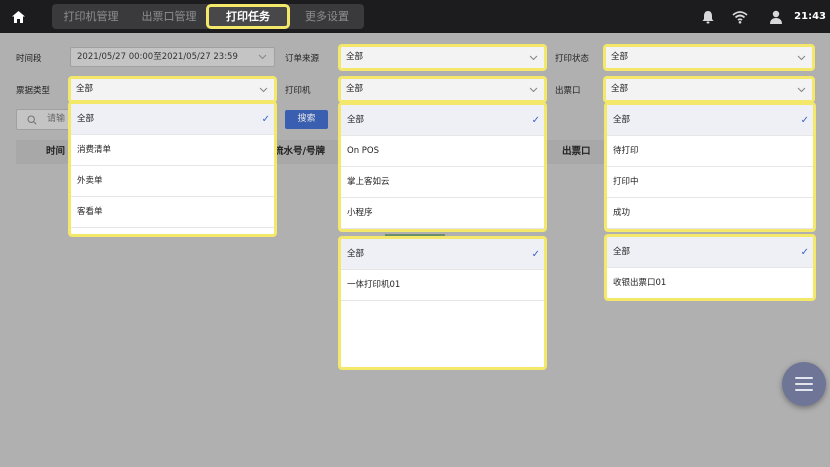  I want to click on order-source-value: 全部, so click(355, 57).